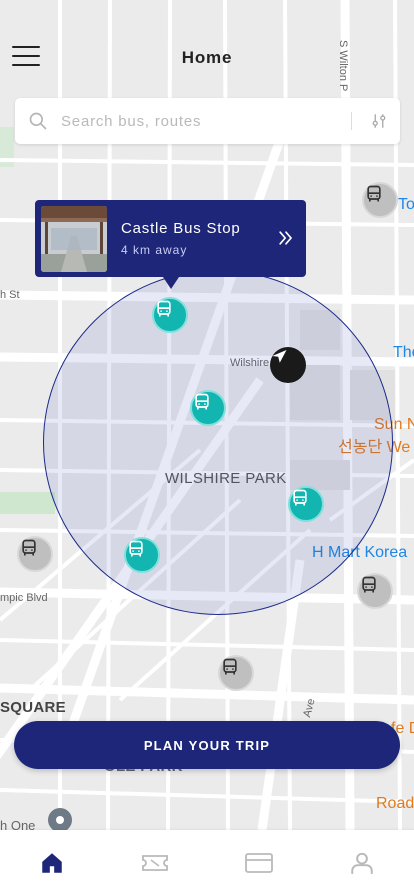 The width and height of the screenshot is (414, 896). I want to click on filter-button, so click(379, 121).